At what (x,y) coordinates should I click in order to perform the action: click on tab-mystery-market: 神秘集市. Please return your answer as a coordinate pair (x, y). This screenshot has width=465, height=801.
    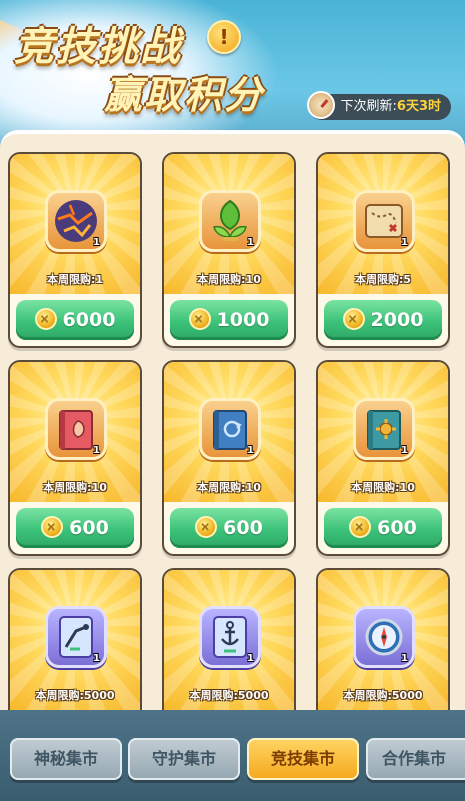
    Looking at the image, I should click on (66, 759).